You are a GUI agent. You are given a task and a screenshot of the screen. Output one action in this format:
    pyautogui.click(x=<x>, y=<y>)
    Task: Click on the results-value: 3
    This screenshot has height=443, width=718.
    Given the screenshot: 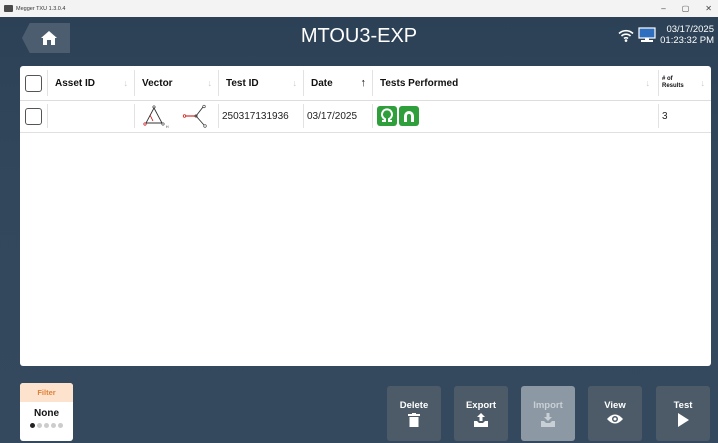 What is the action you would take?
    pyautogui.click(x=665, y=116)
    